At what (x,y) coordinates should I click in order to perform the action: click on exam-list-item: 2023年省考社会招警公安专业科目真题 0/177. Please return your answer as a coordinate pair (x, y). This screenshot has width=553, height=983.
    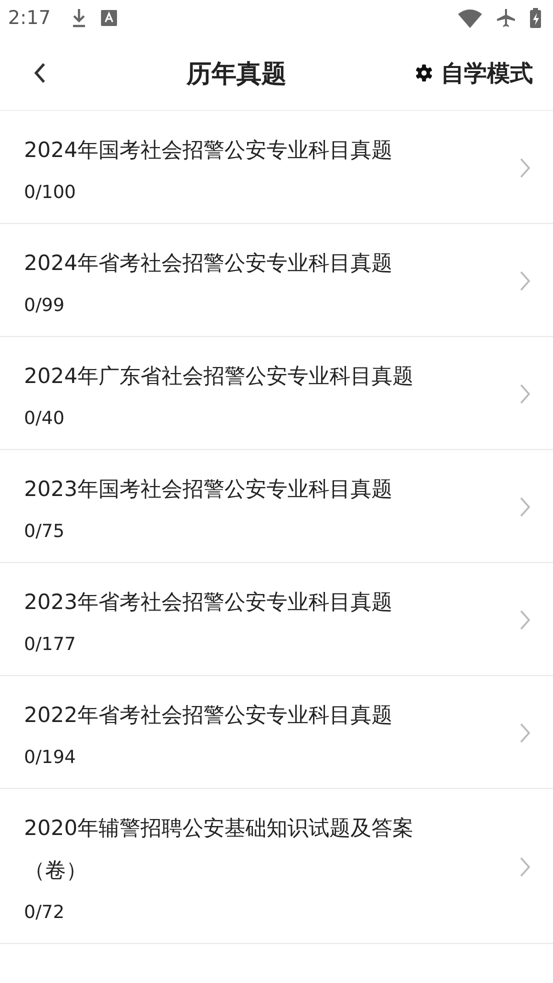
    Looking at the image, I should click on (276, 619).